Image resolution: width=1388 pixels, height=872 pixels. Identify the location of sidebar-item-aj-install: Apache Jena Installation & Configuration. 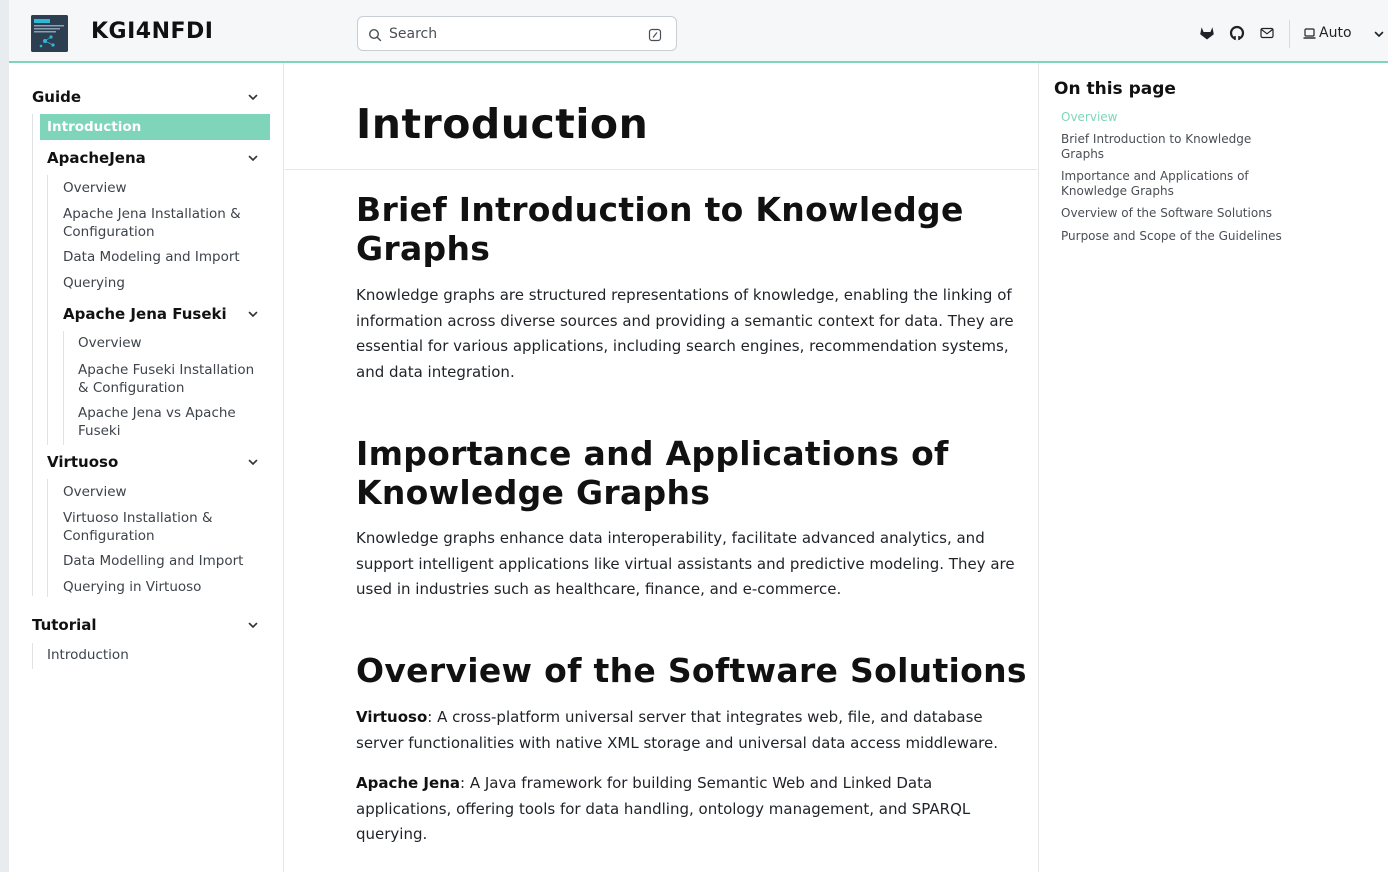
(163, 223).